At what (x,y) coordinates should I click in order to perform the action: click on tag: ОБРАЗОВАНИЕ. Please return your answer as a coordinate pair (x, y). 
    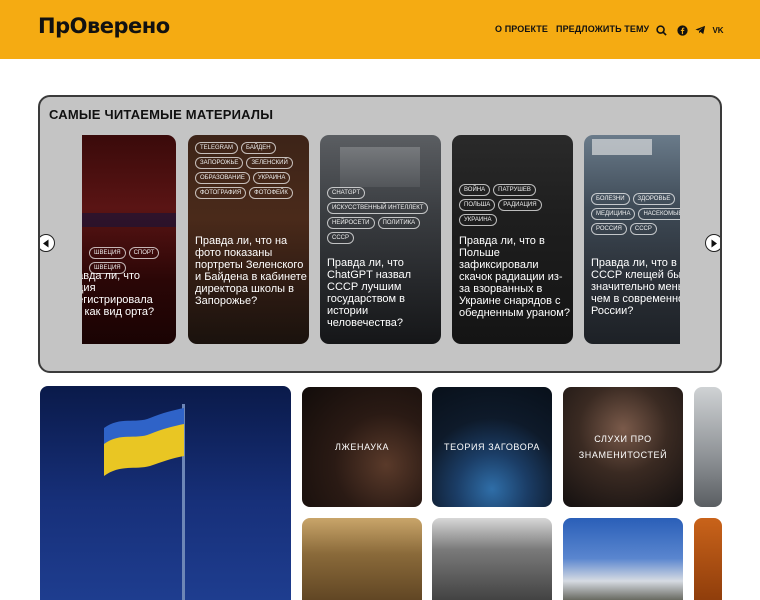
    Looking at the image, I should click on (222, 178).